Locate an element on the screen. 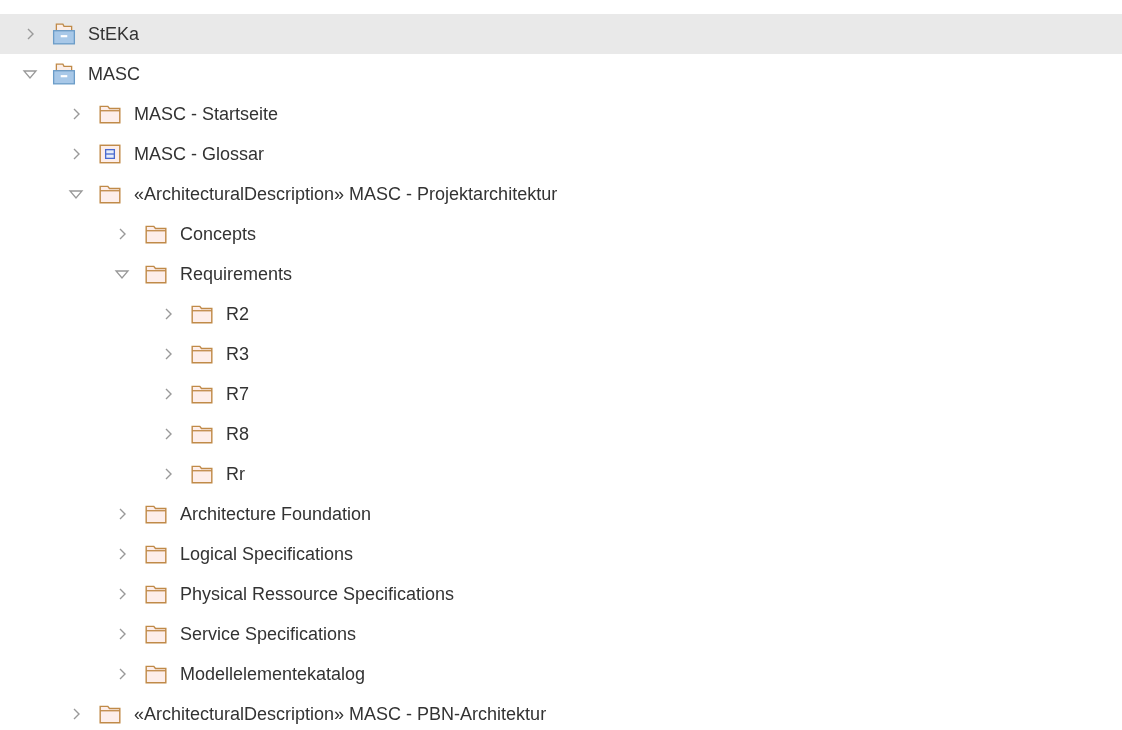 The image size is (1122, 730). tree-item: MASC - Glossar is located at coordinates (561, 154).